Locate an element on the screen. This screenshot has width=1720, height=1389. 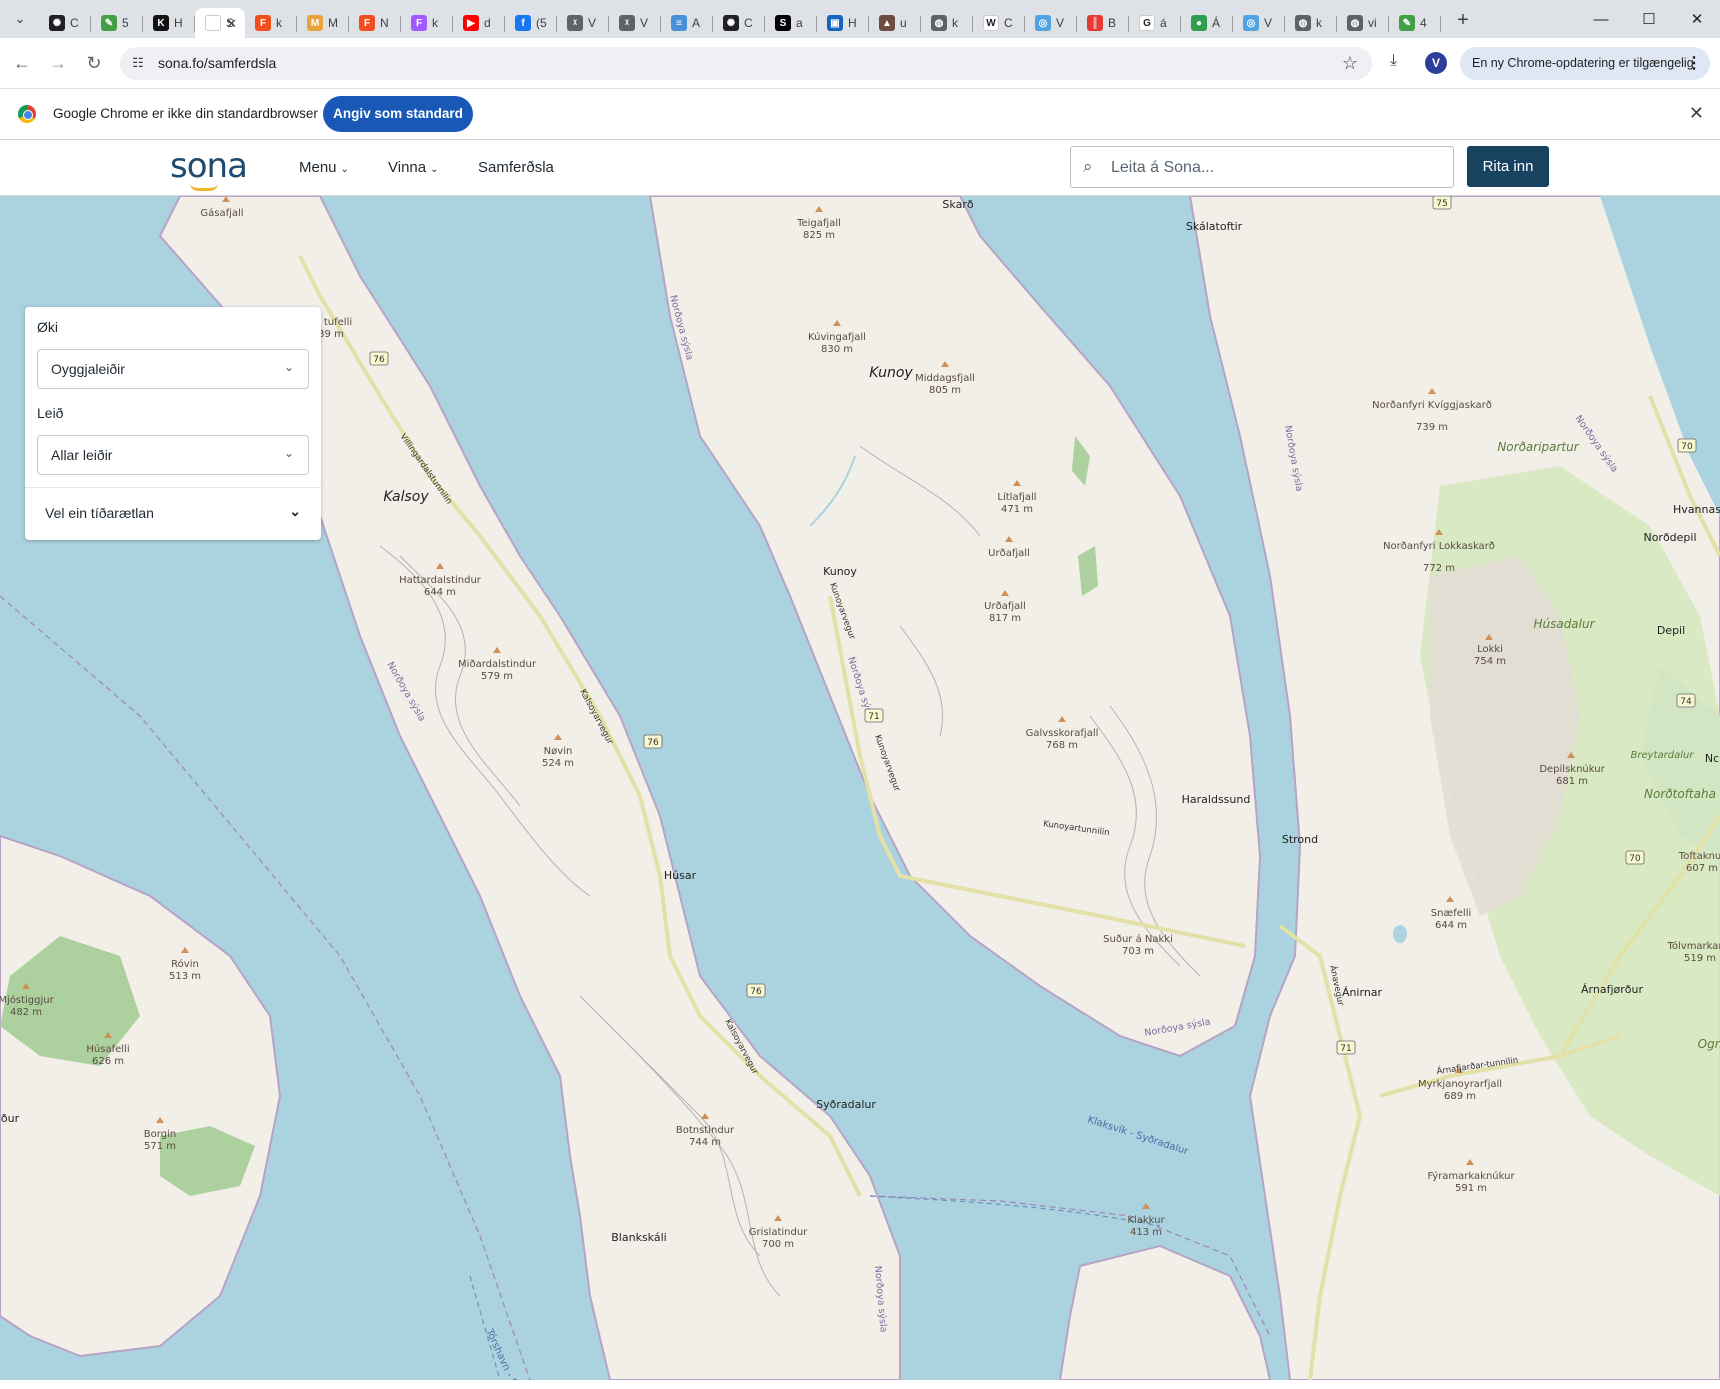
browser-tab: ✎ 4 is located at coordinates (1415, 23).